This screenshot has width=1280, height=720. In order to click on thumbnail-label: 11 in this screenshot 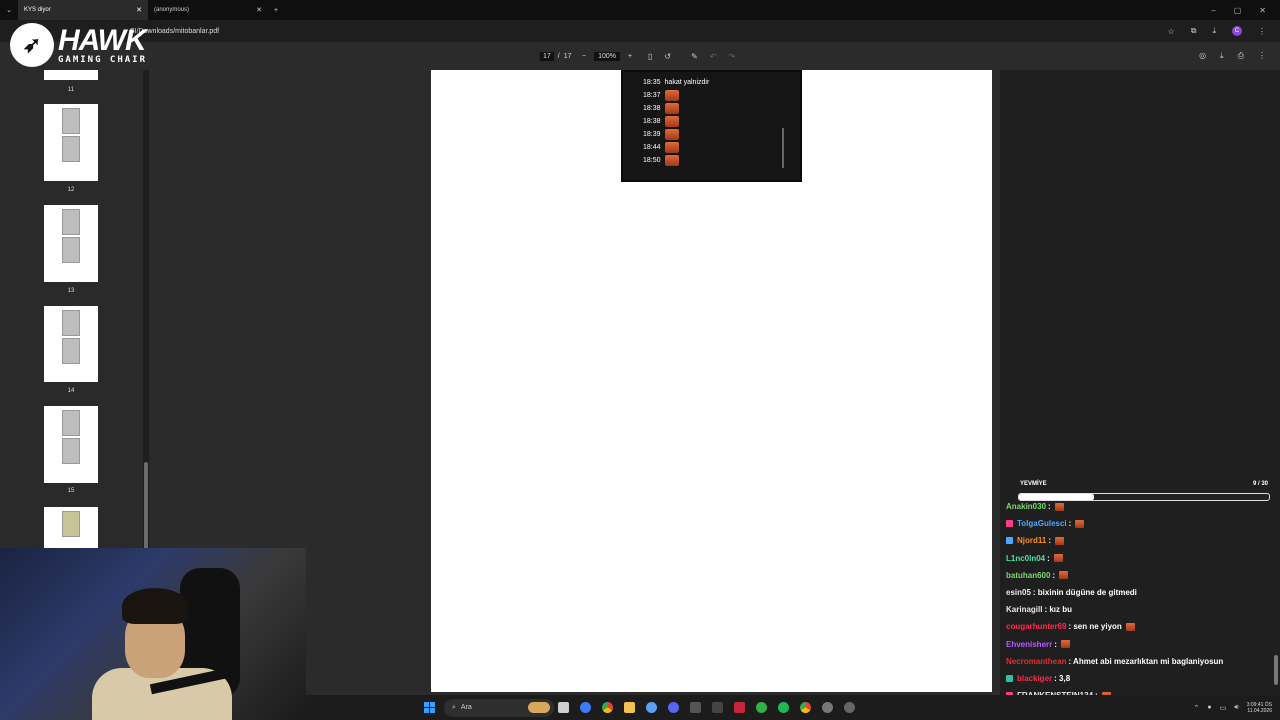, I will do `click(71, 90)`.